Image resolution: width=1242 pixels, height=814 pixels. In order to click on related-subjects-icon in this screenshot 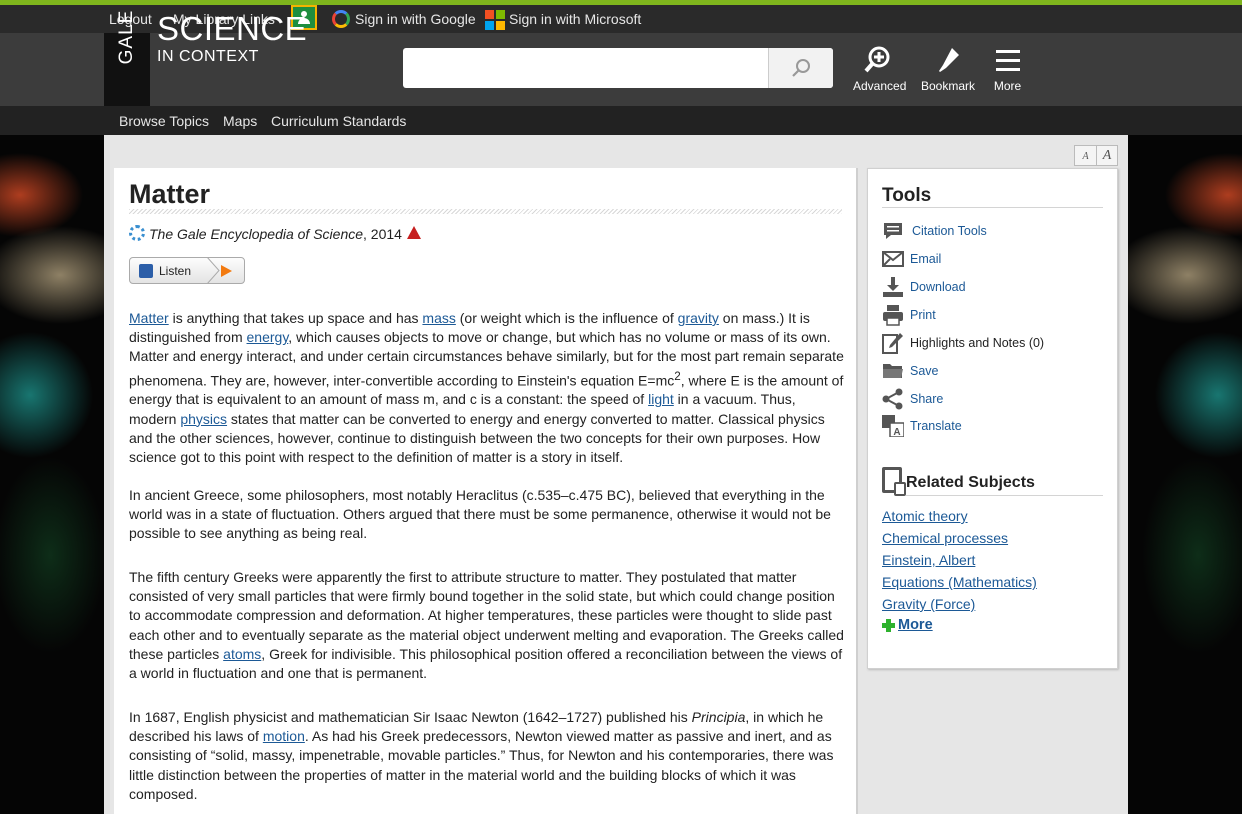, I will do `click(894, 481)`.